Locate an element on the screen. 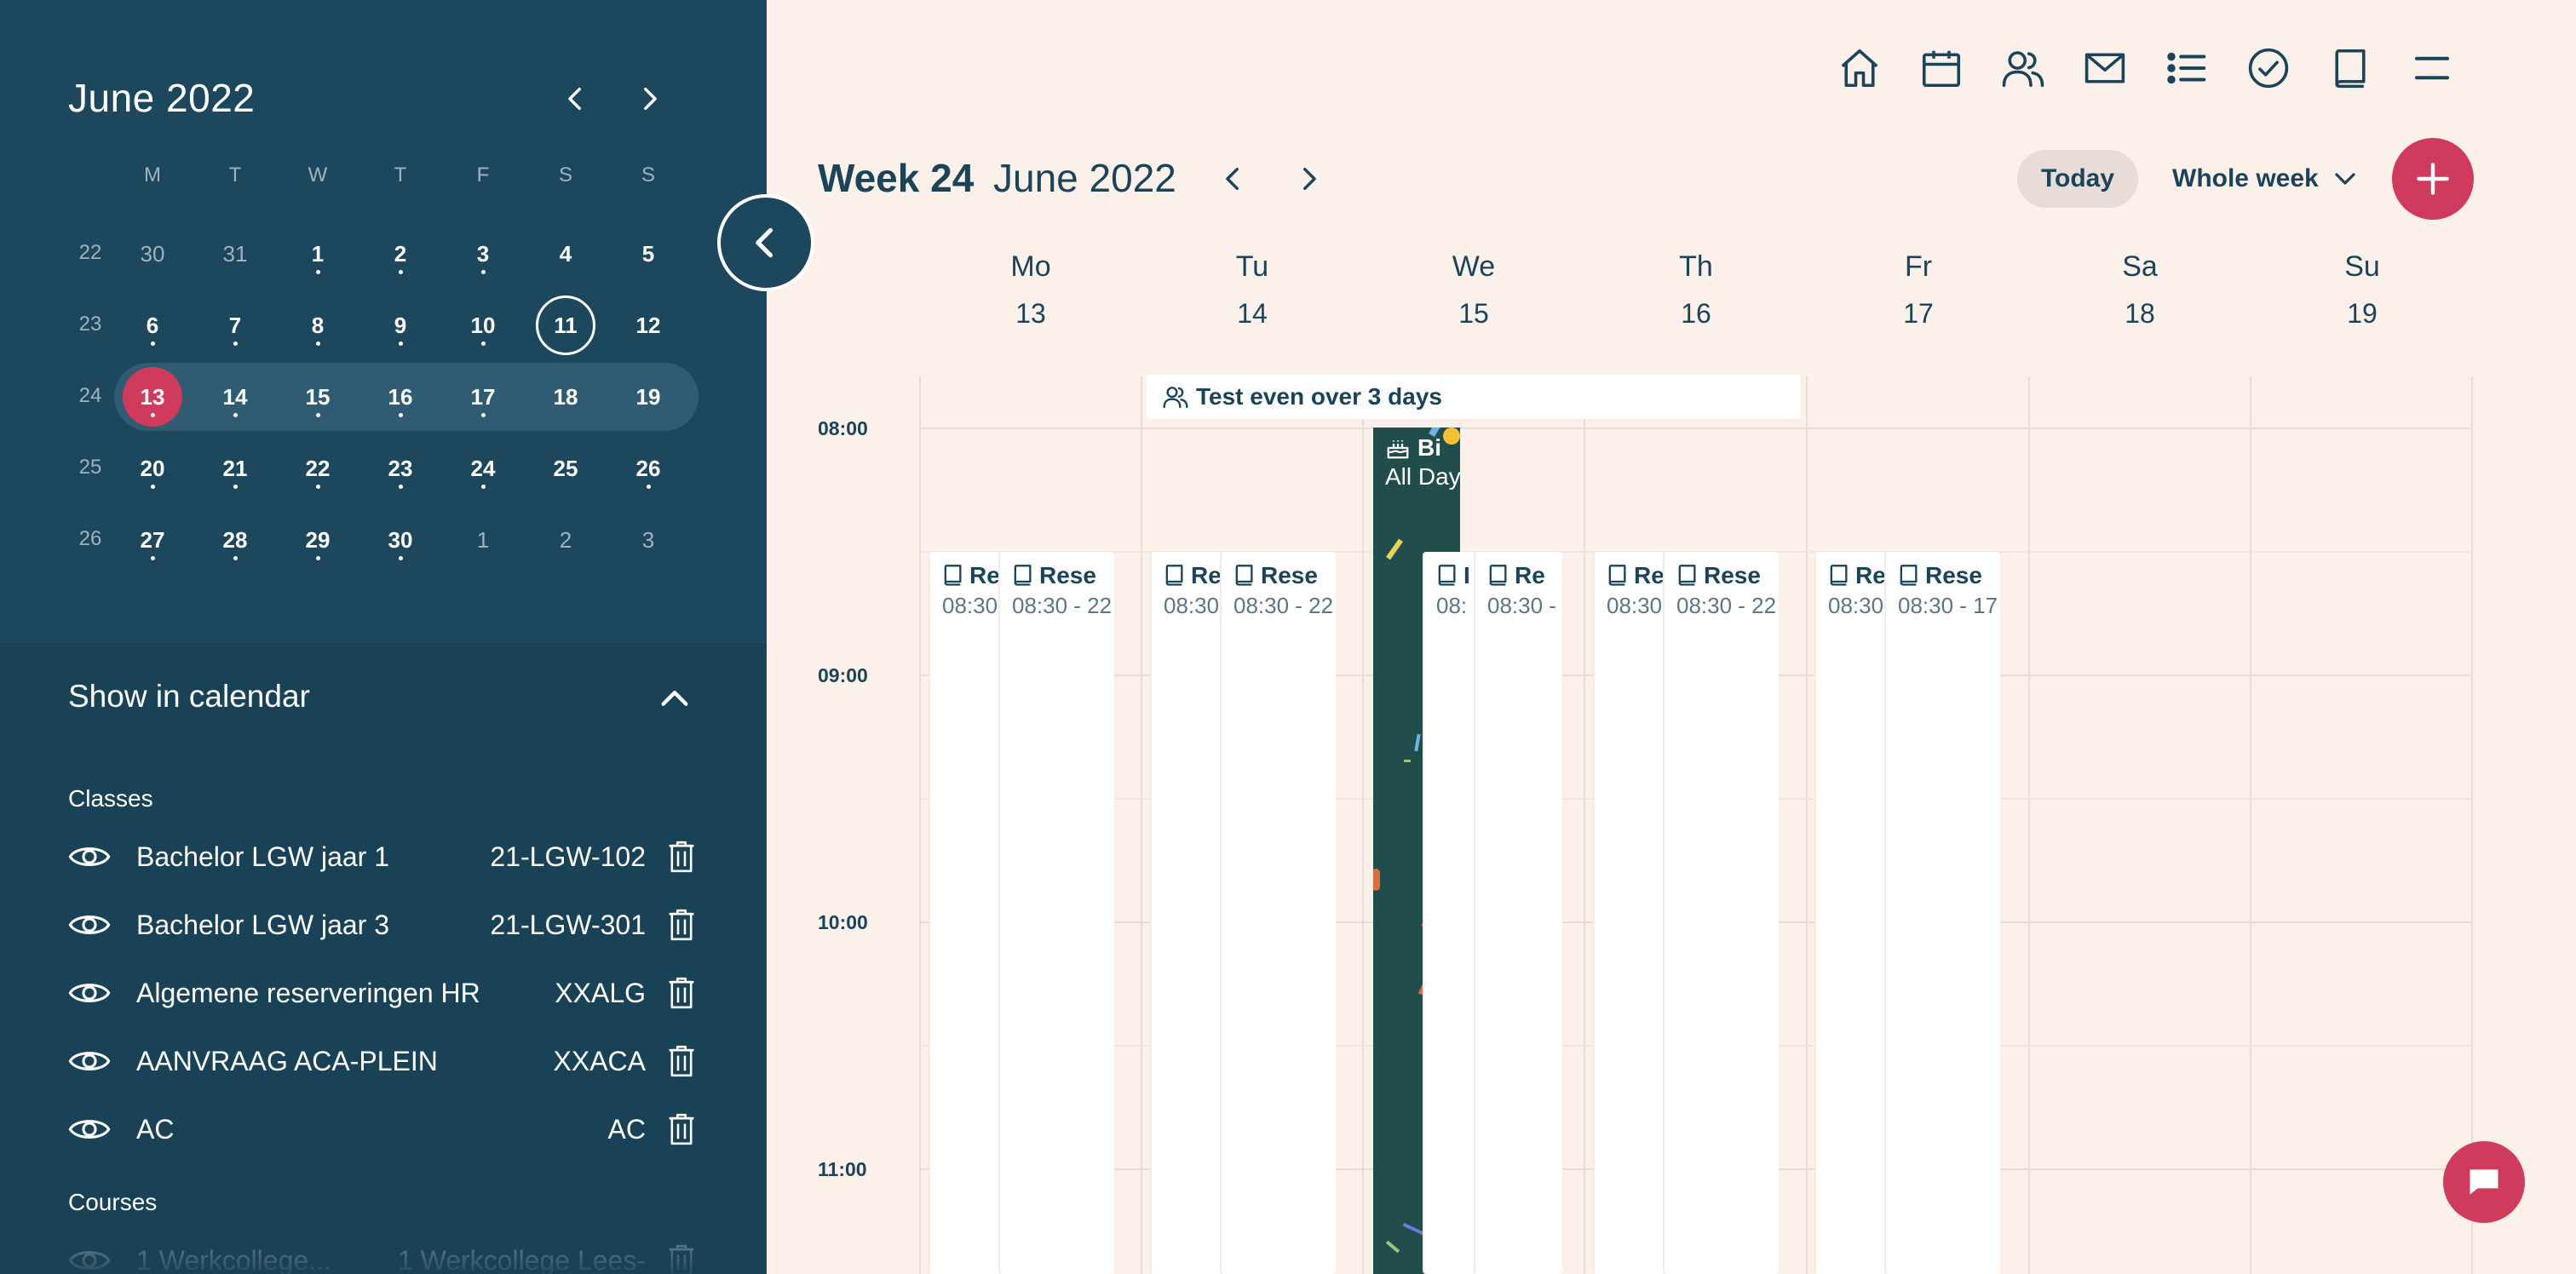 Image resolution: width=2576 pixels, height=1274 pixels. collapse-sidebar-button is located at coordinates (765, 242).